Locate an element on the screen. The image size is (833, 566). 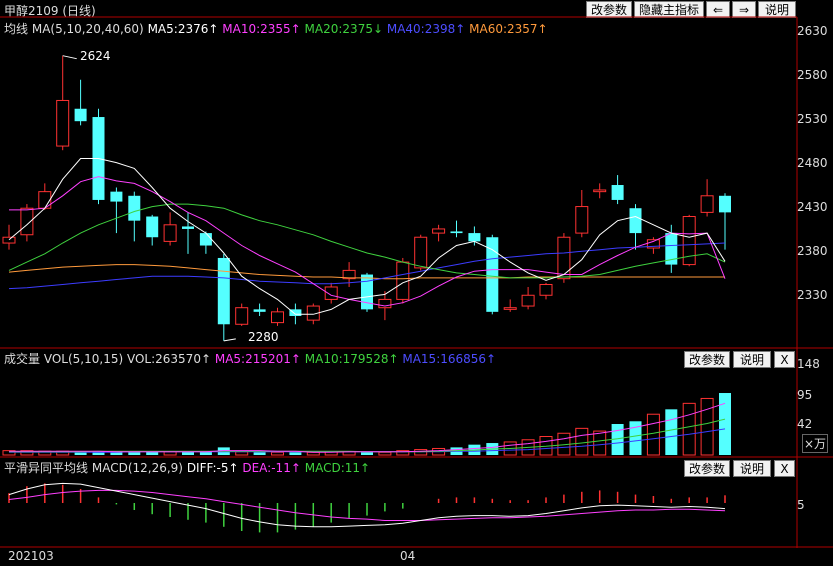
low-leader is located at coordinates (229, 340).